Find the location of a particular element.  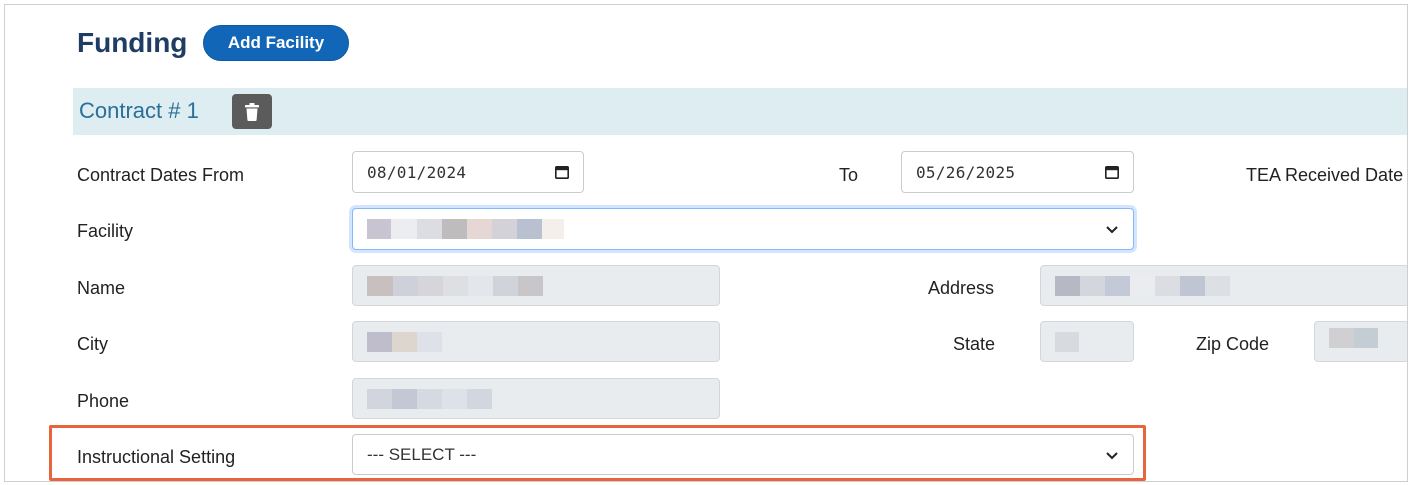

facility-label: Facility is located at coordinates (105, 231).